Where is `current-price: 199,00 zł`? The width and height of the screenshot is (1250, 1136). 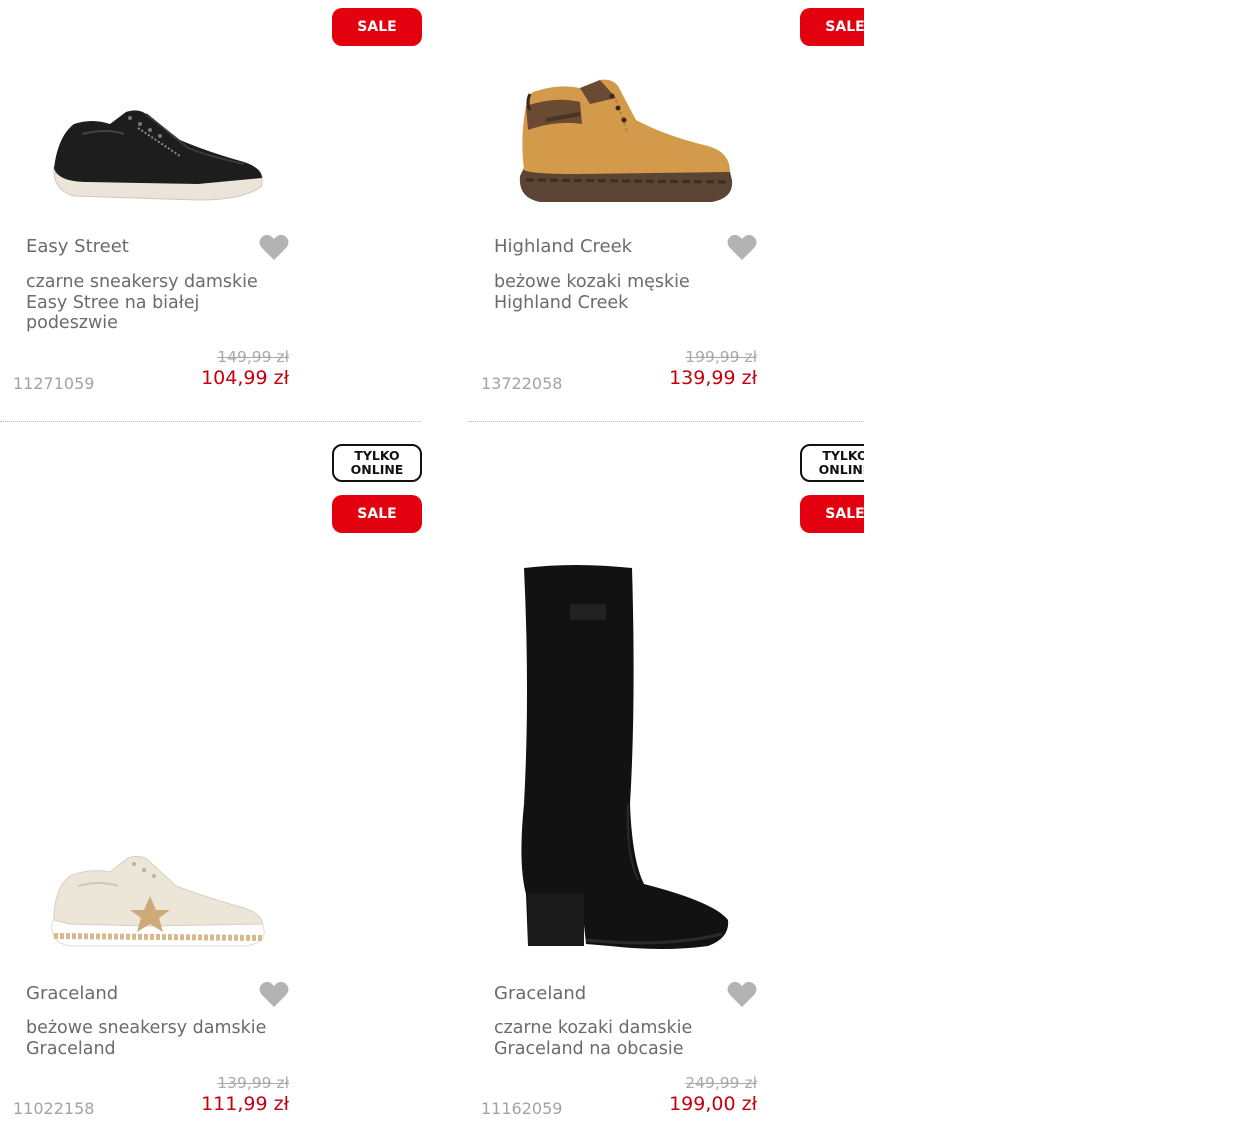
current-price: 199,00 zł is located at coordinates (713, 1104).